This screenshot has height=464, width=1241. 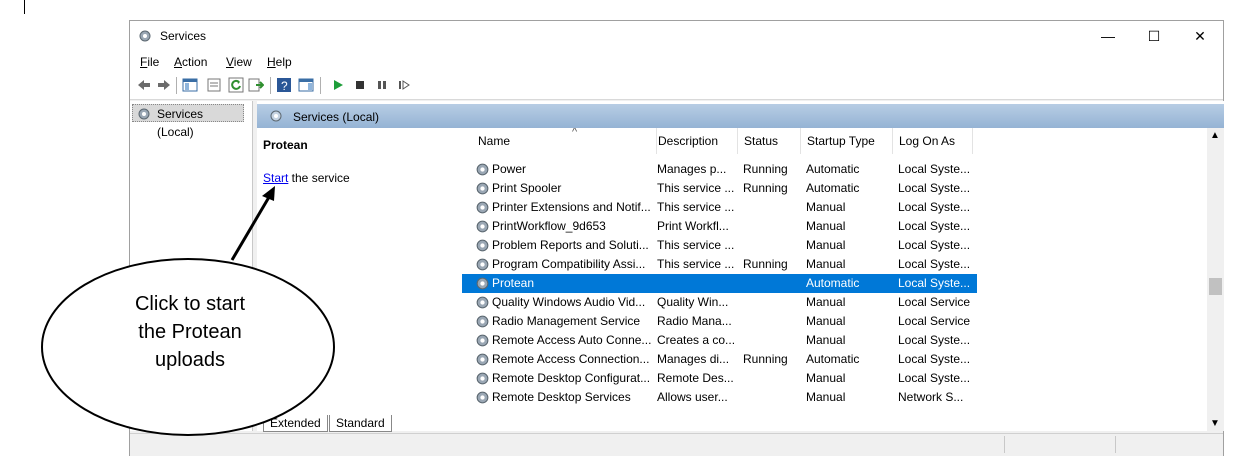 What do you see at coordinates (295, 423) in the screenshot?
I see `tab-extended: Extended` at bounding box center [295, 423].